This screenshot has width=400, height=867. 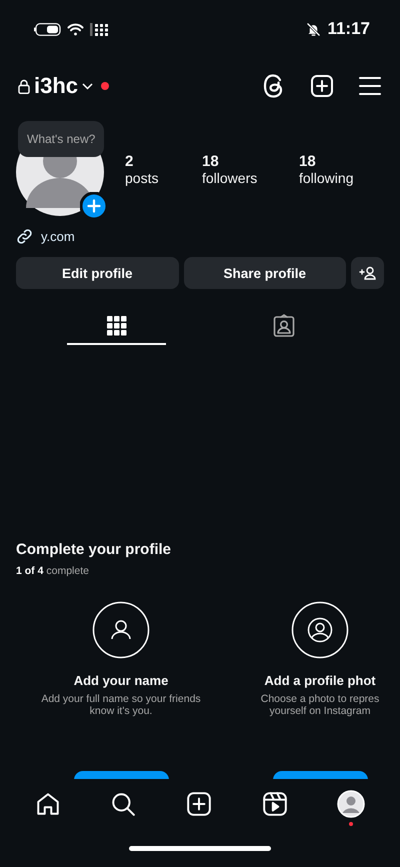 I want to click on card-description: Add your full name so your friends know it's you., so click(x=121, y=705).